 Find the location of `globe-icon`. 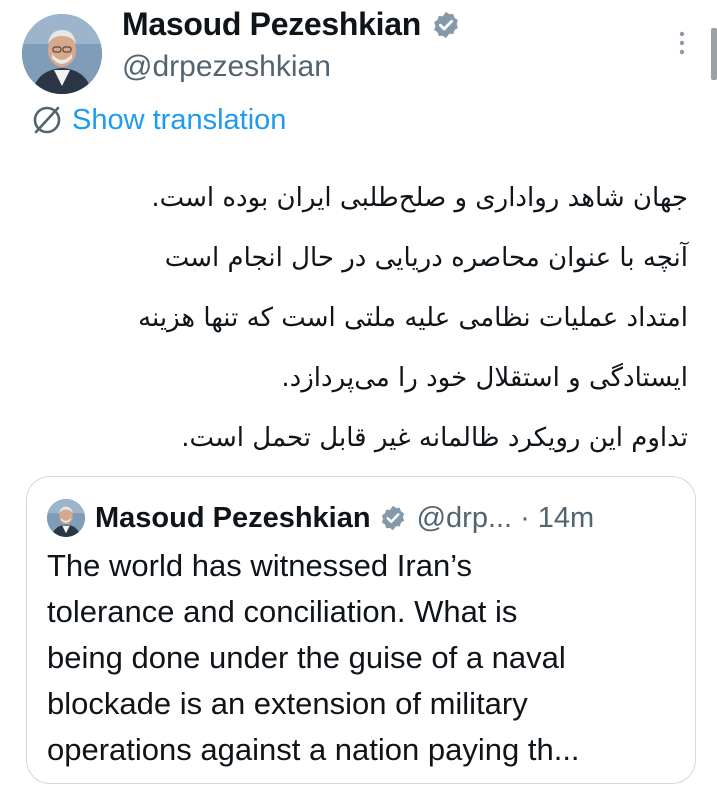

globe-icon is located at coordinates (47, 120).